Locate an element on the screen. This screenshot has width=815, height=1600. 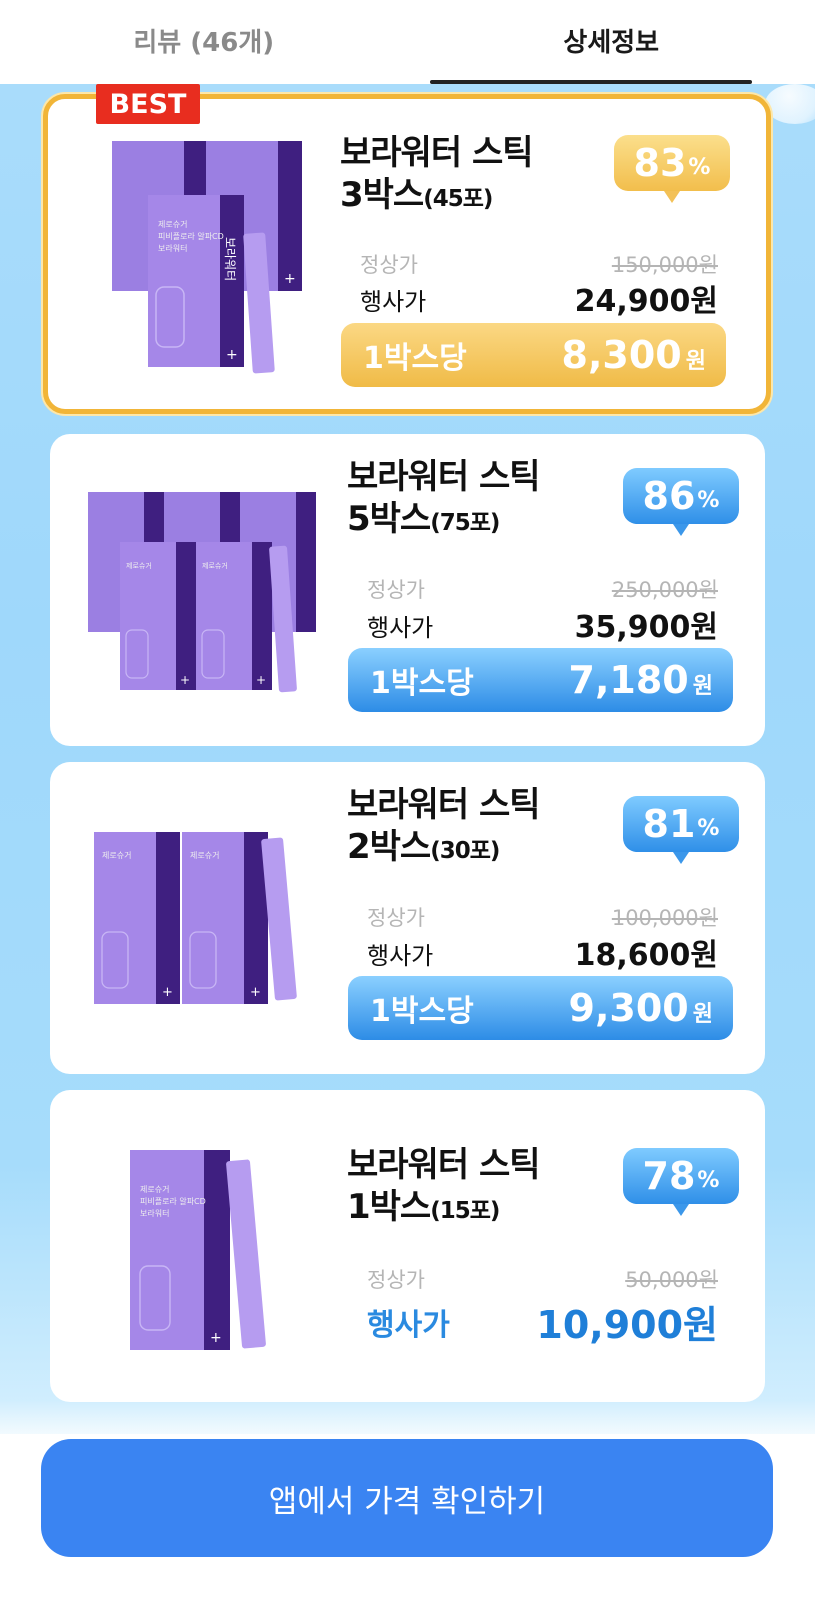
title-line2: 1박스 is located at coordinates (389, 1207).